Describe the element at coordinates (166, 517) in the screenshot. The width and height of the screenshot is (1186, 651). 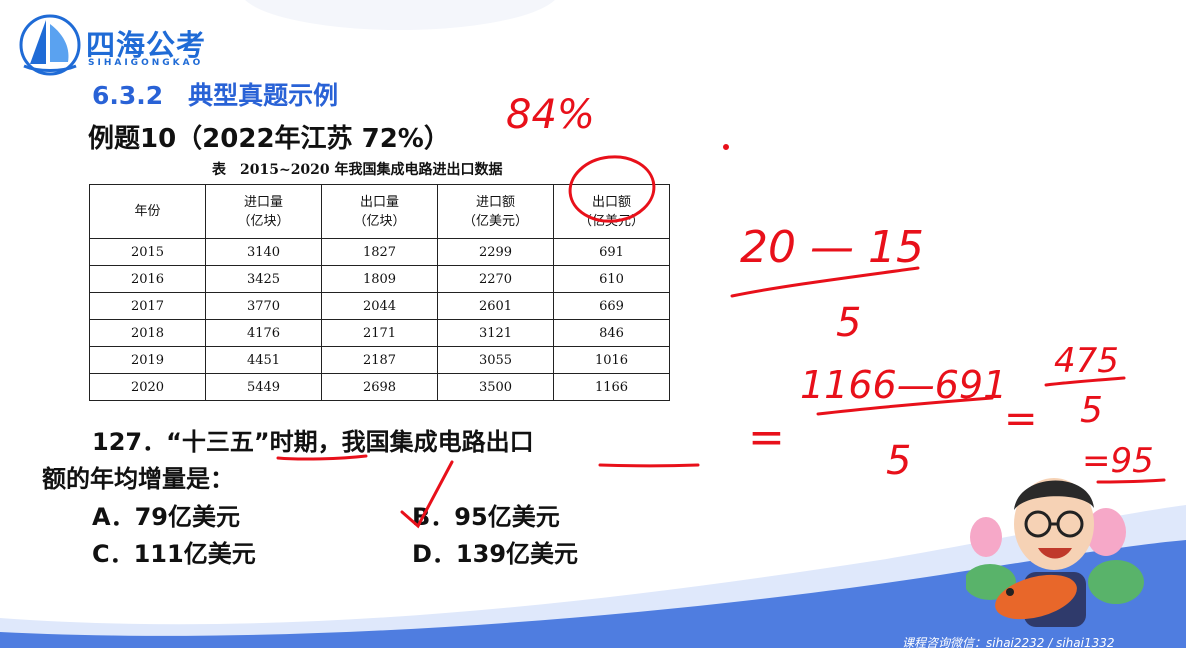
I see `option-a: A．79亿美元` at that location.